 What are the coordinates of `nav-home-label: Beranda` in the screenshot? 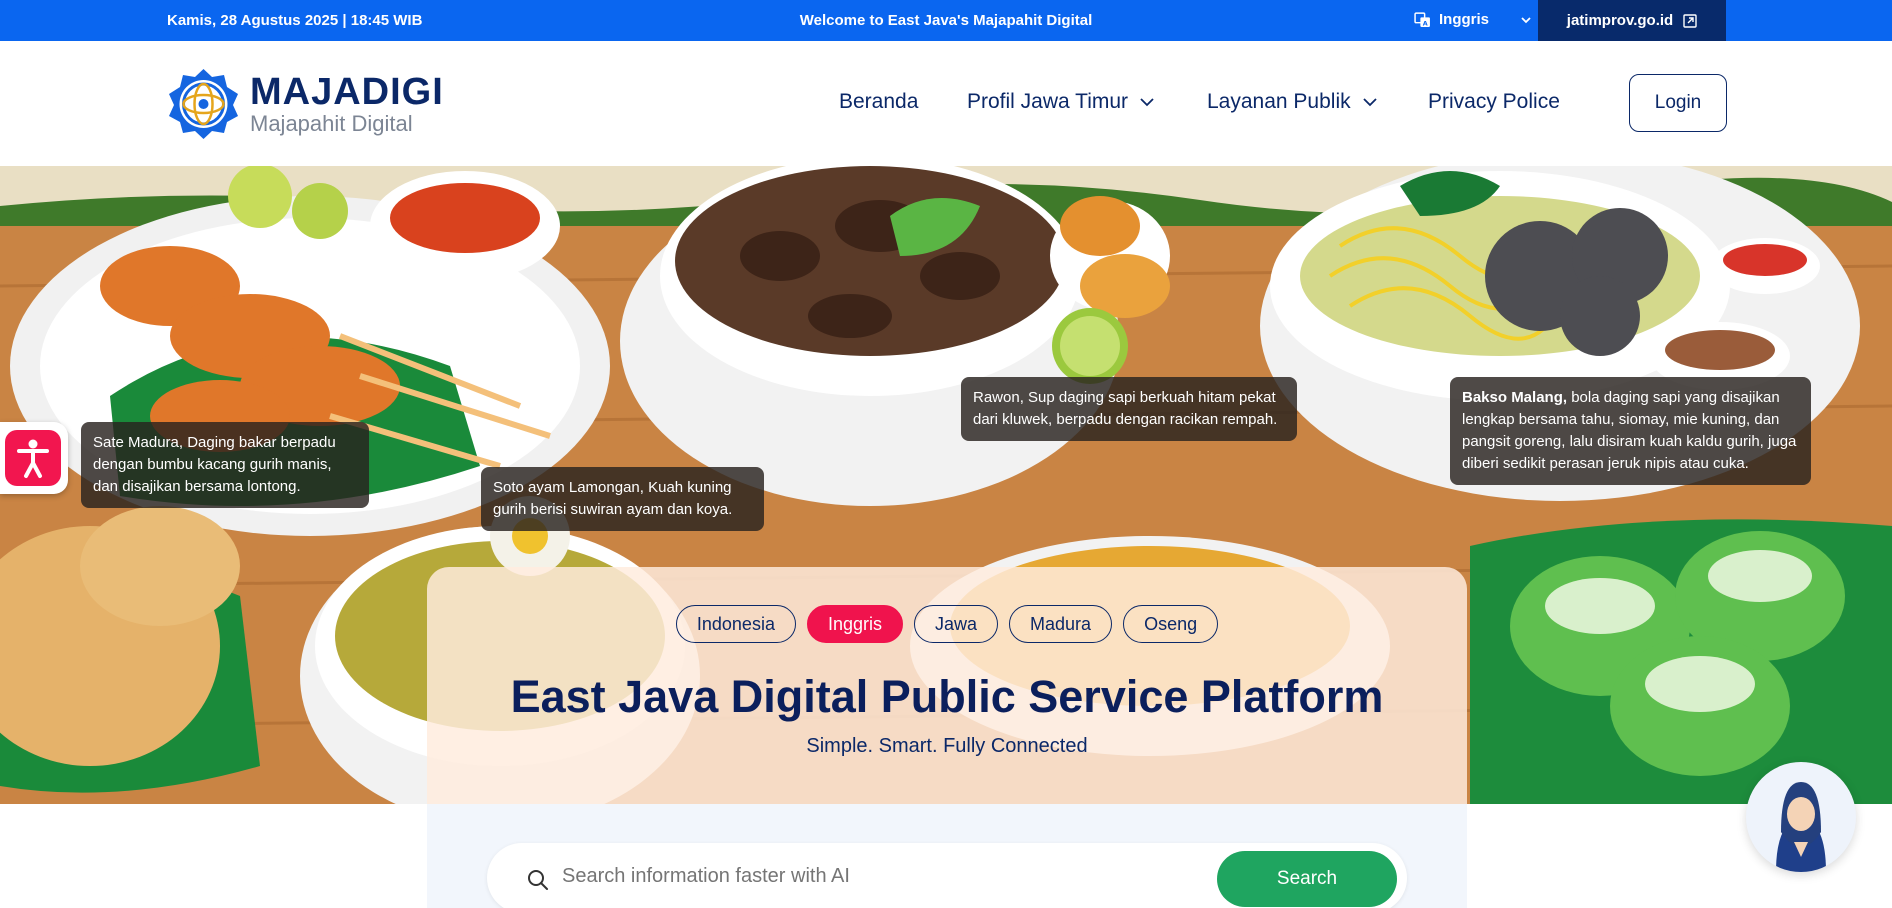 It's located at (879, 101).